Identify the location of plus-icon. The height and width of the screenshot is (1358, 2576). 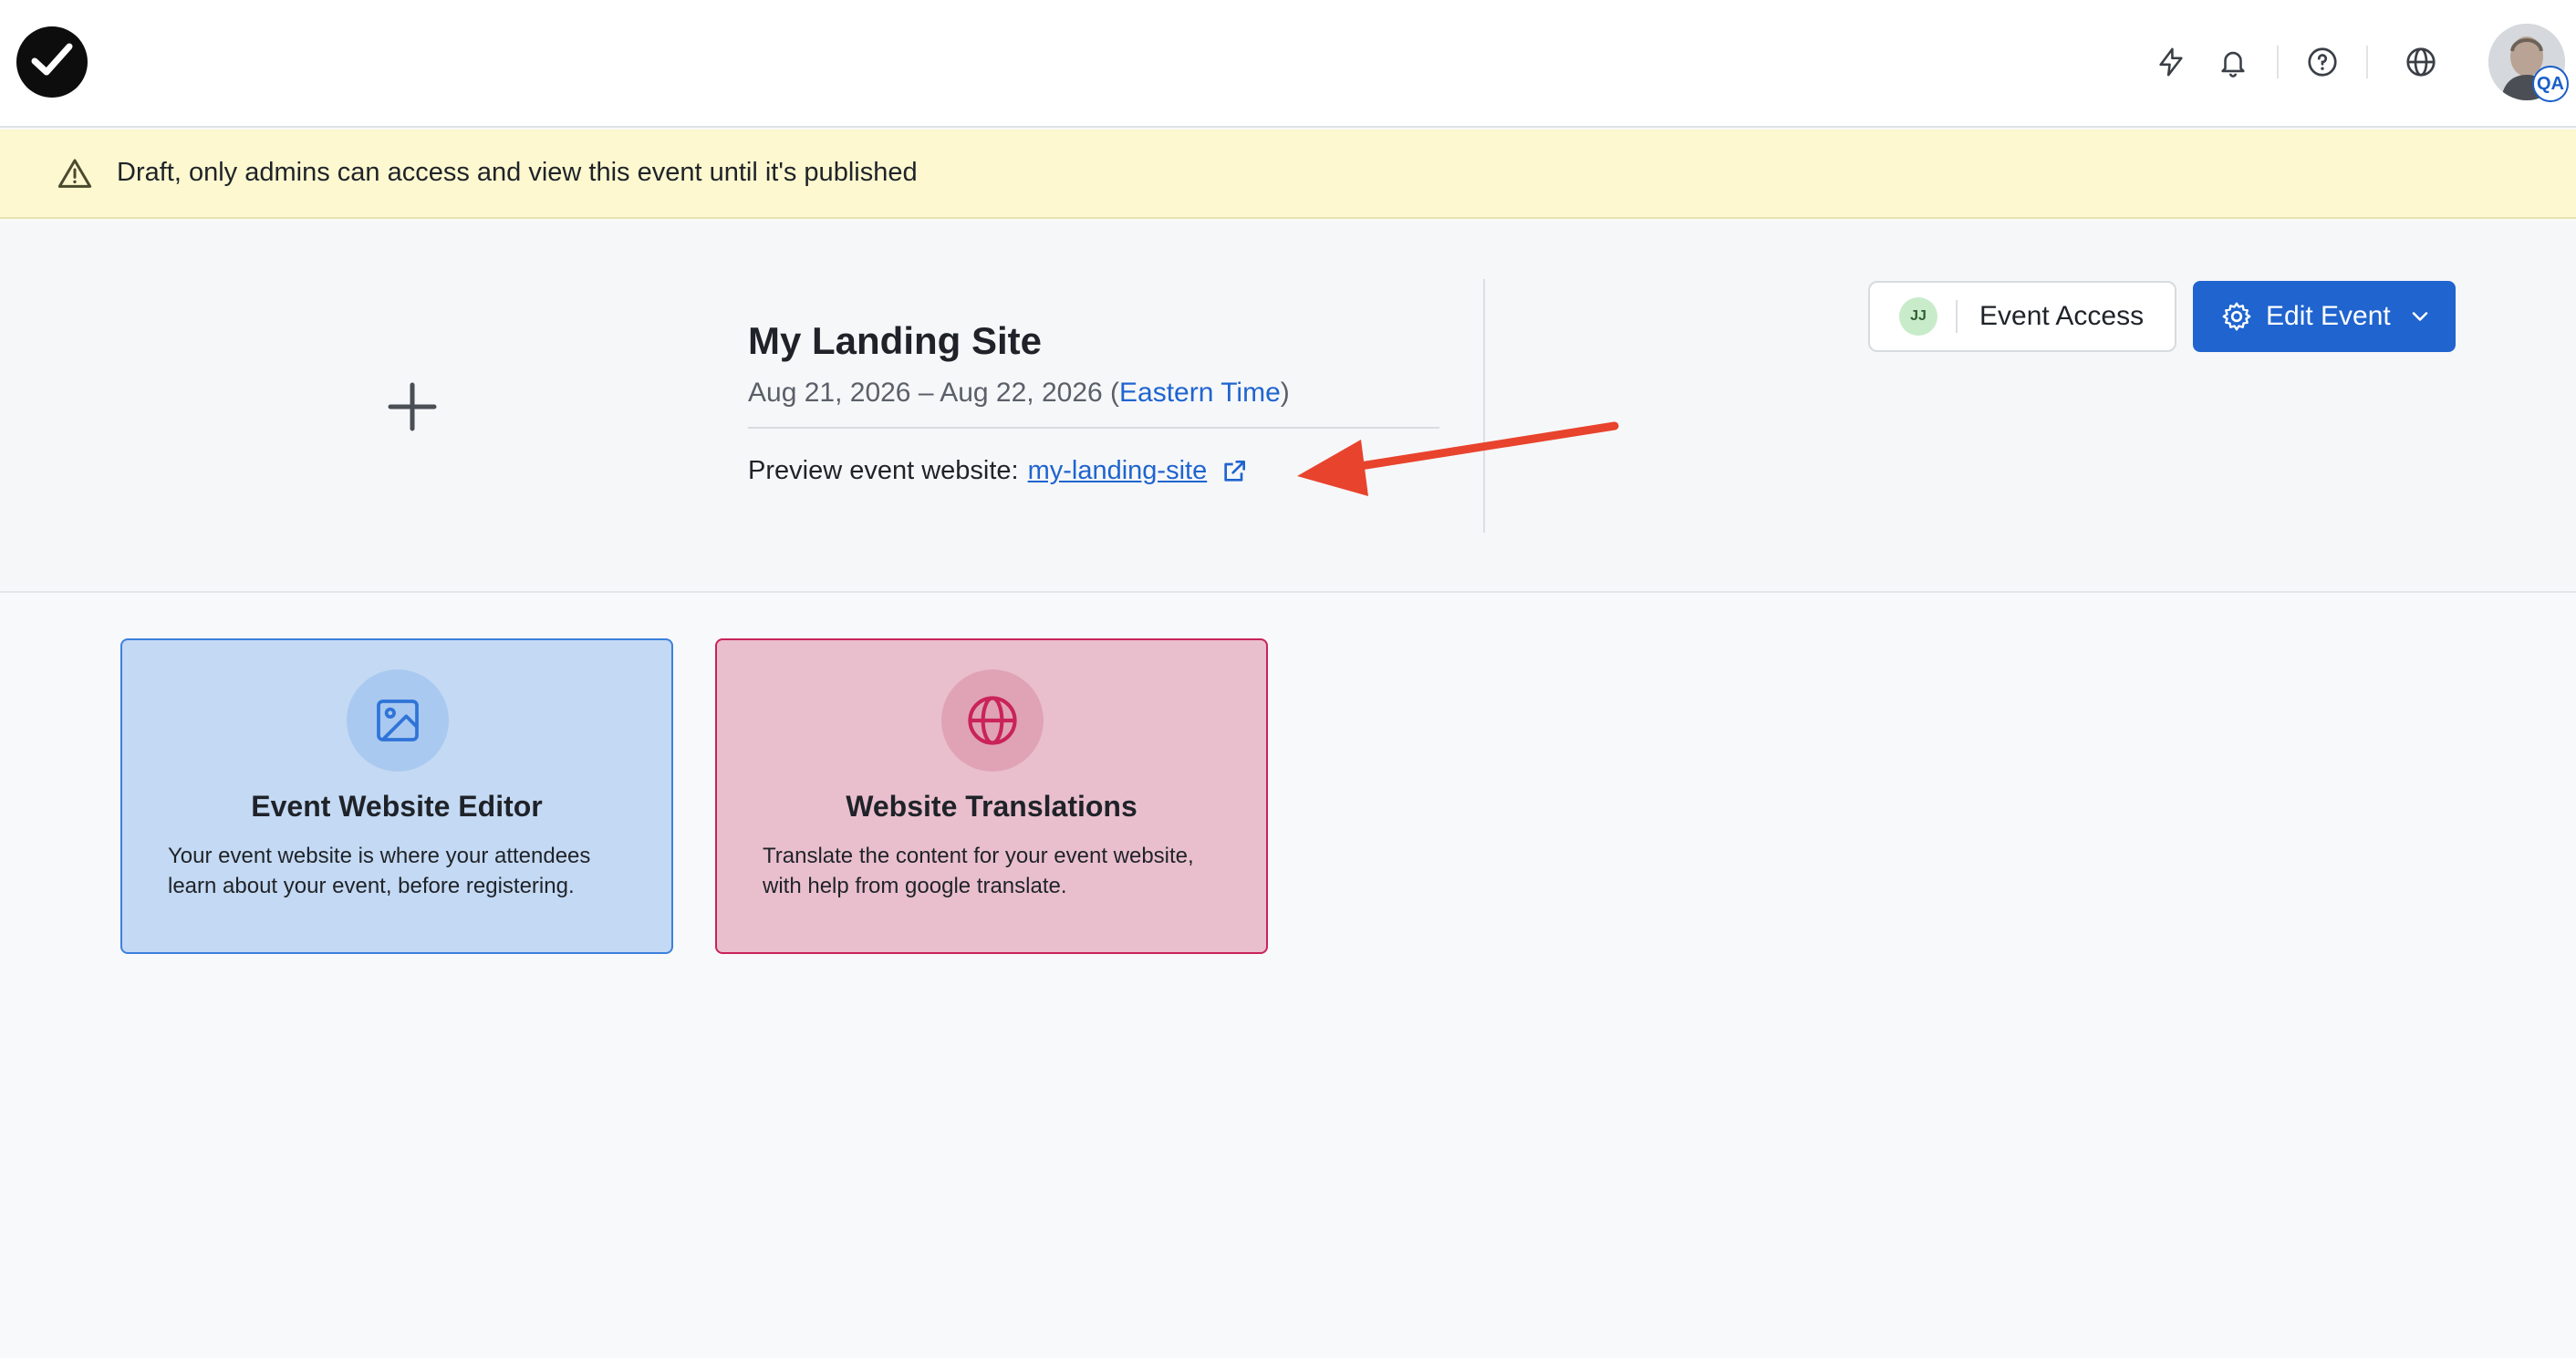
(412, 407).